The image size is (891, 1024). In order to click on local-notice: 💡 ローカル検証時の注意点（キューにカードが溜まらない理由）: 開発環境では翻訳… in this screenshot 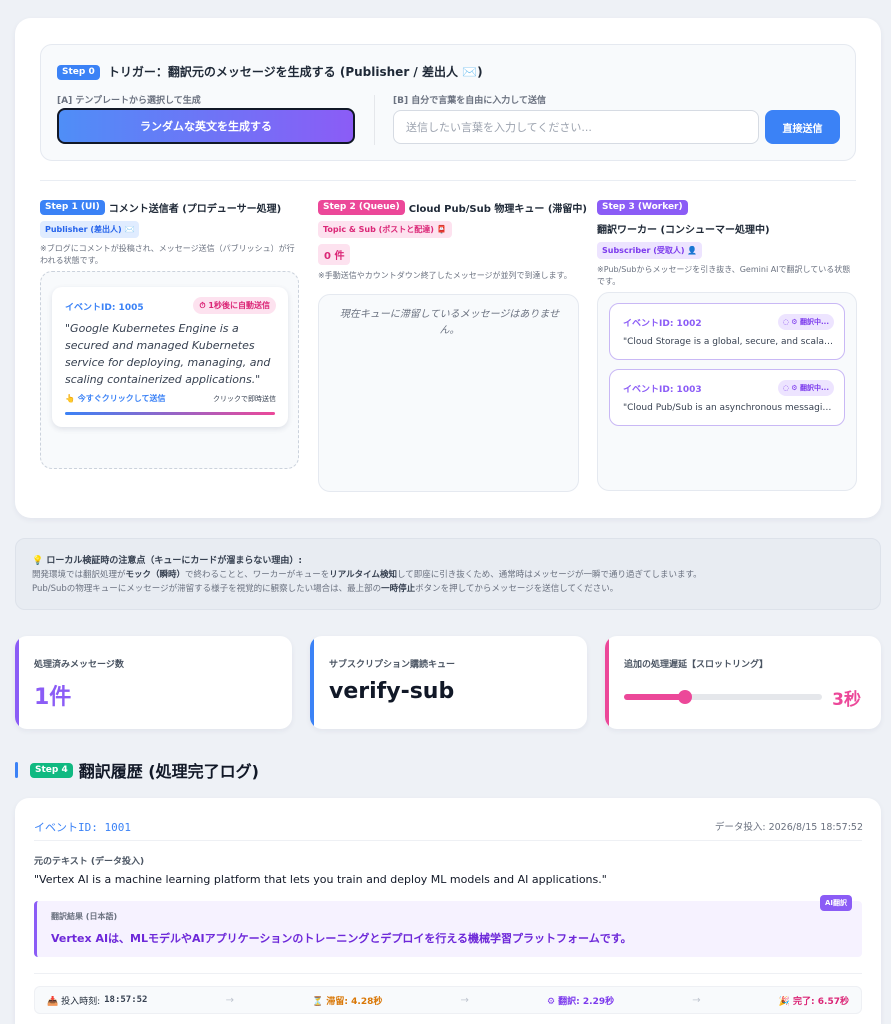, I will do `click(448, 574)`.